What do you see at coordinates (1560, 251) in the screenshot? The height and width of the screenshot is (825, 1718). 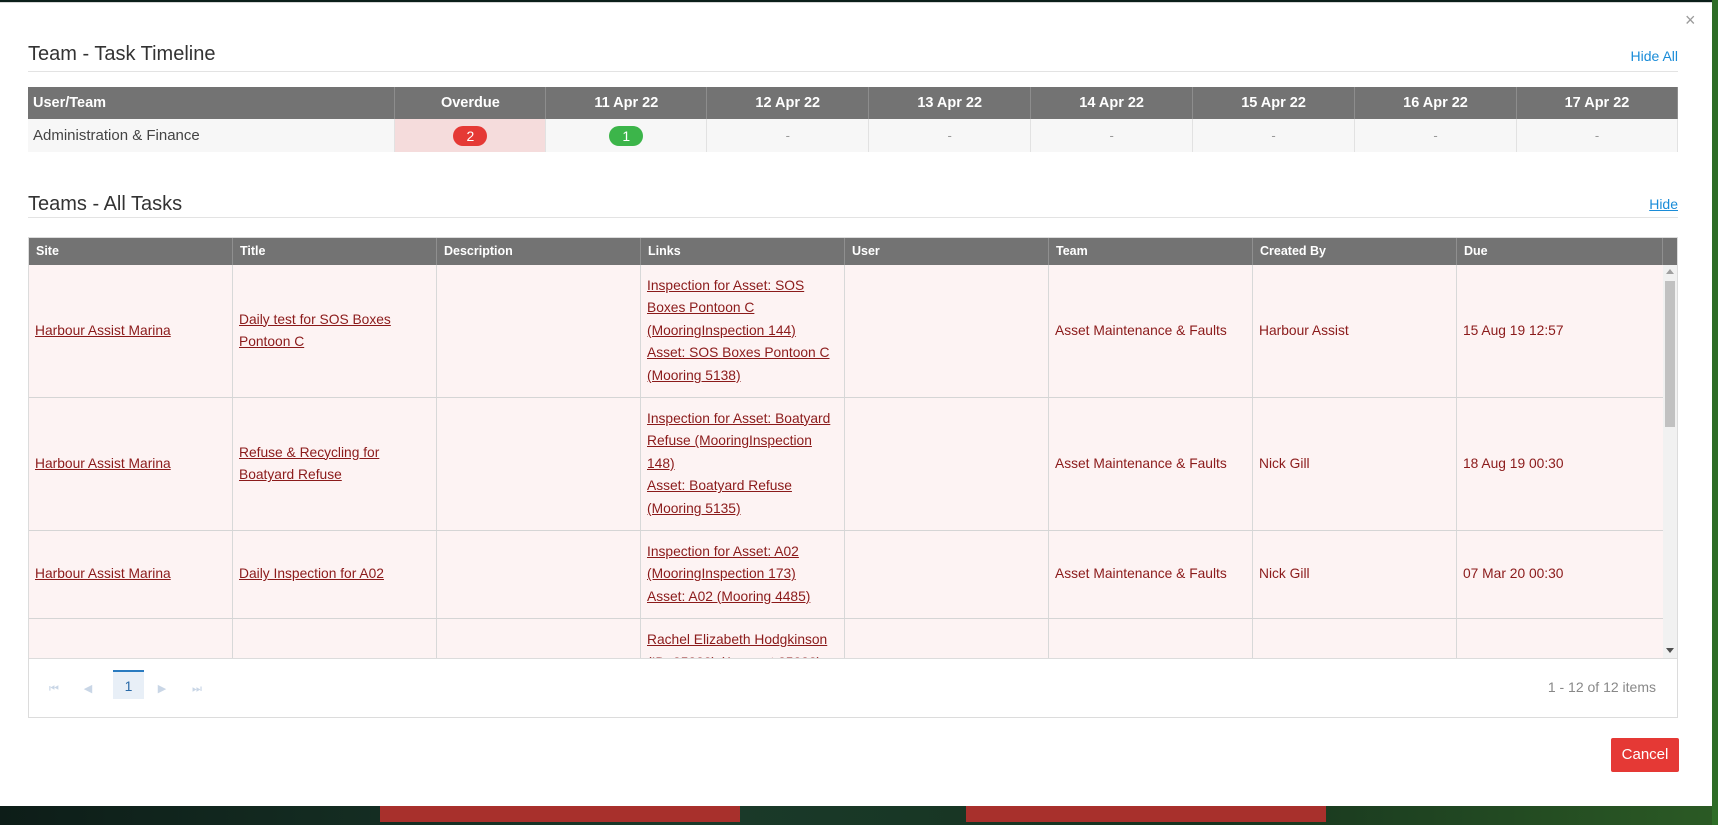 I see `column-header-due: Due` at bounding box center [1560, 251].